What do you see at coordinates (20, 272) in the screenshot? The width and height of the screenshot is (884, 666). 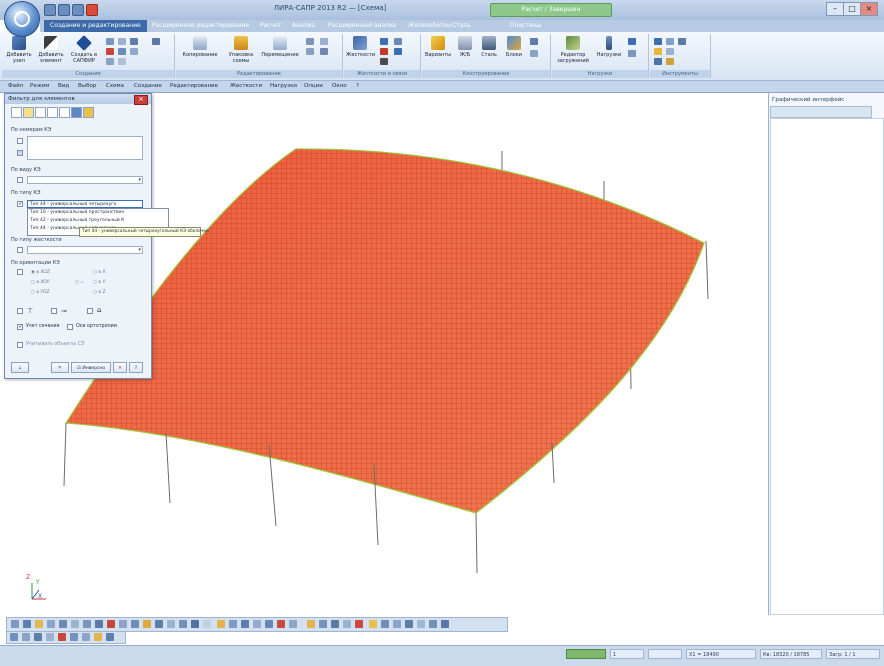 I see `by-orientation-checkbox` at bounding box center [20, 272].